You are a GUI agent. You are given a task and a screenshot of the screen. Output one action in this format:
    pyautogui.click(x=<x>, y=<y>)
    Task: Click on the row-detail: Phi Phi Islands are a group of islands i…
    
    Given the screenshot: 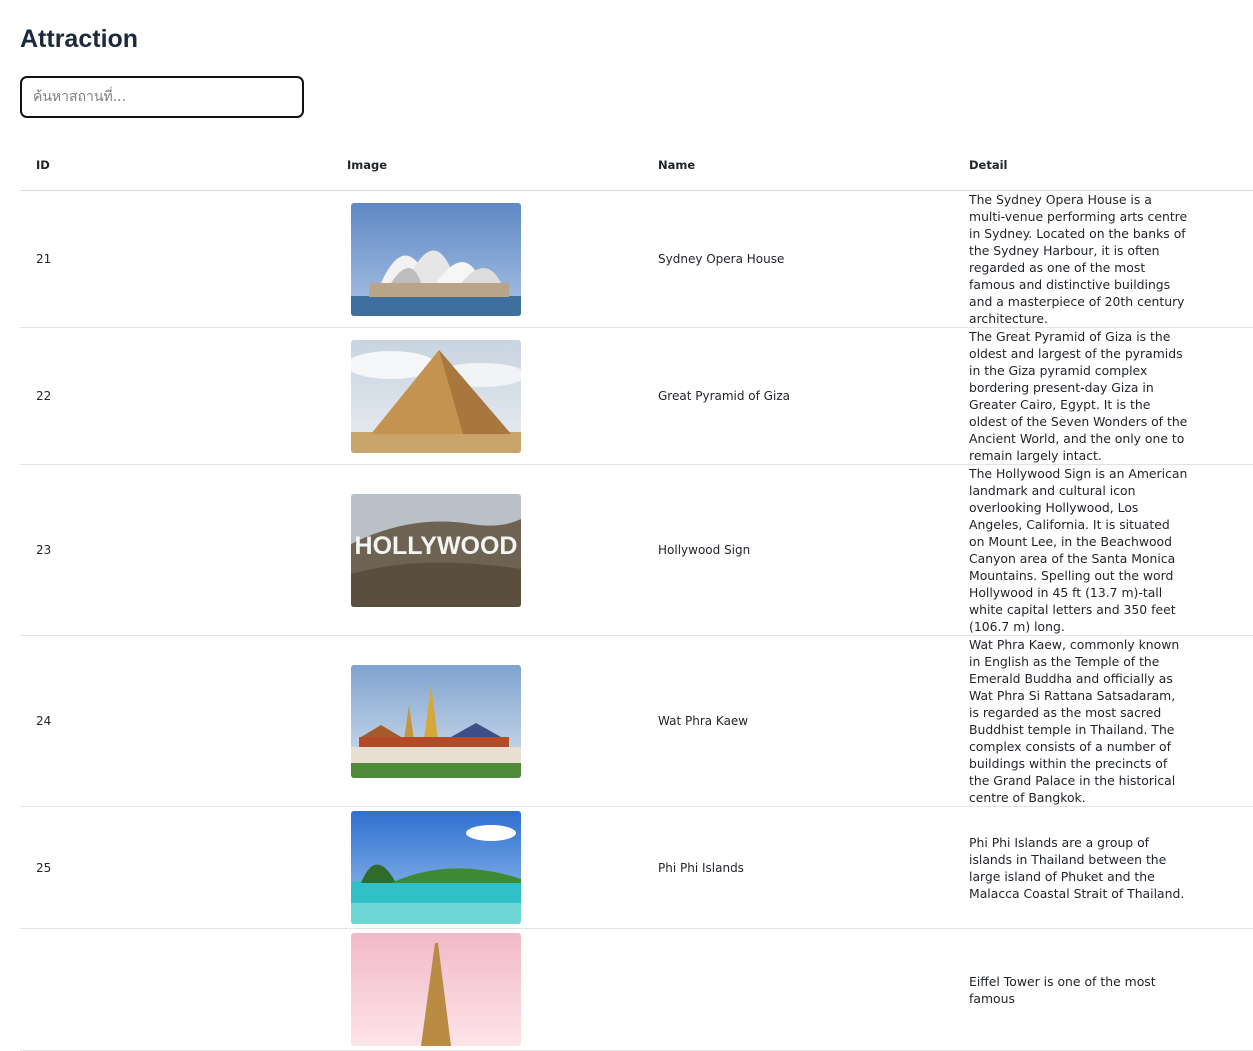 What is the action you would take?
    pyautogui.click(x=1077, y=867)
    